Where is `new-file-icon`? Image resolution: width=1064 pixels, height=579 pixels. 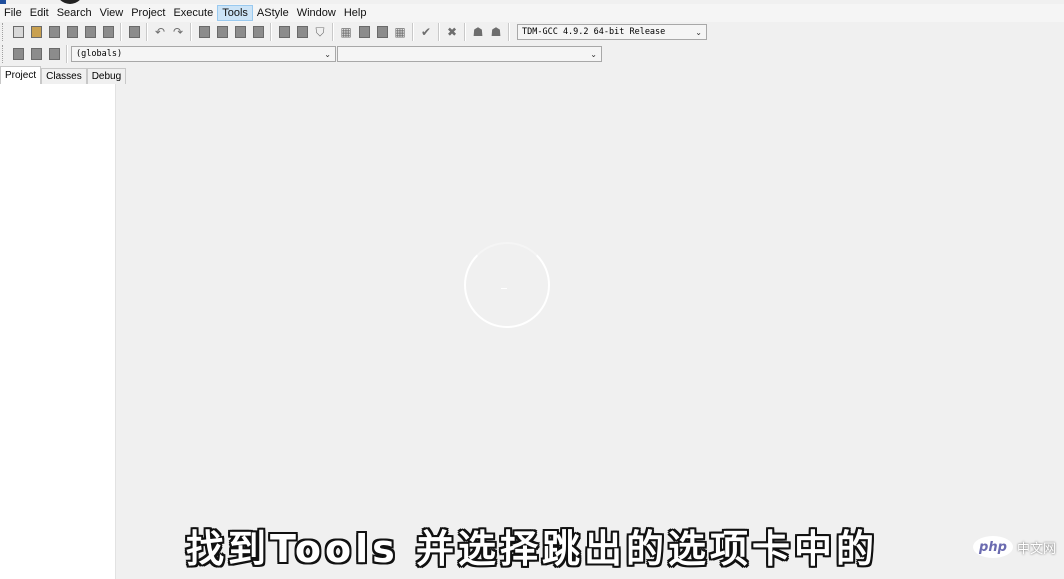
new-file-icon is located at coordinates (18, 32).